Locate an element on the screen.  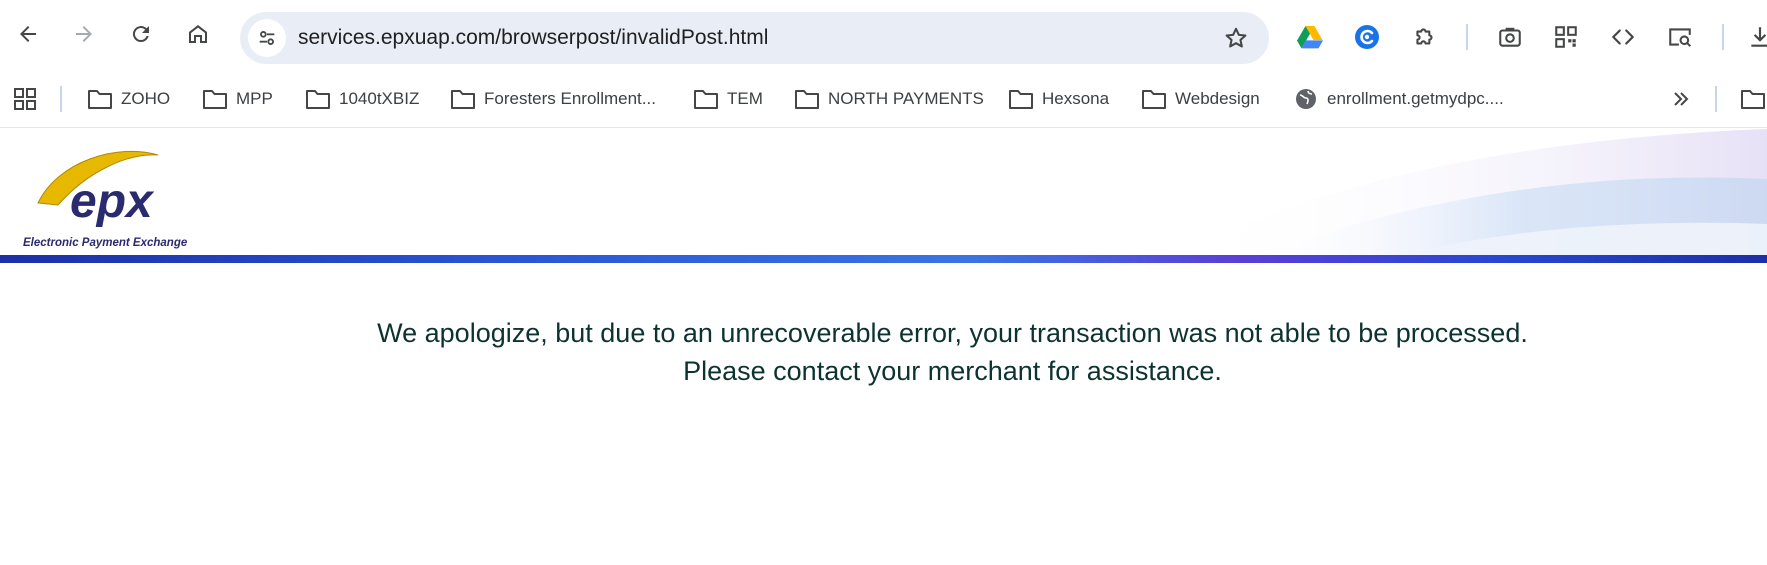
back-button is located at coordinates (28, 34).